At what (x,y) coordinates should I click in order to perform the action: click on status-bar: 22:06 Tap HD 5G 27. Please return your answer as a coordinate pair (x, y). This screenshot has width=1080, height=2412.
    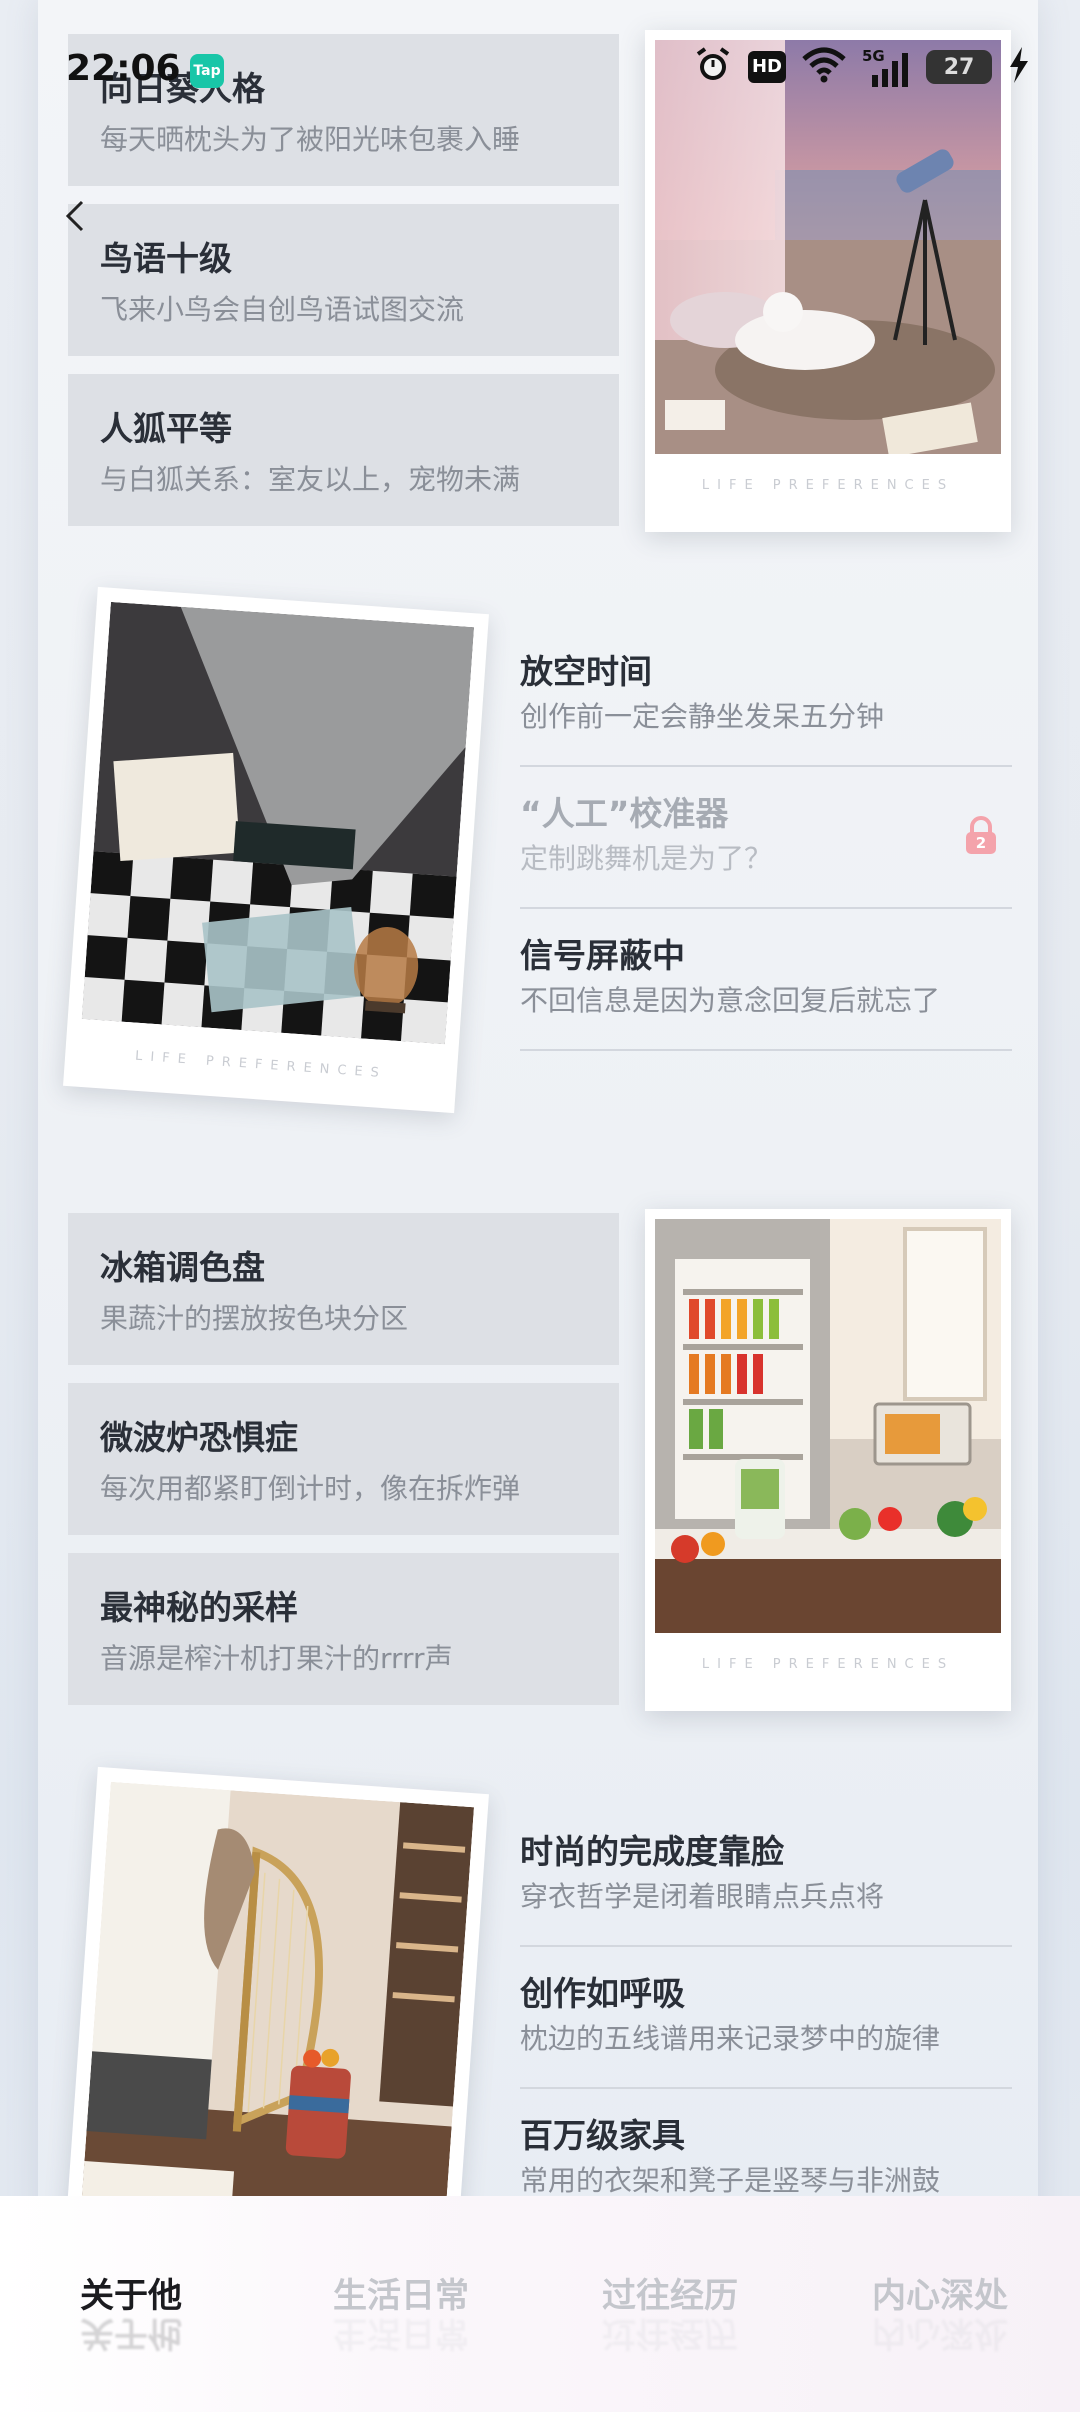
    Looking at the image, I should click on (540, 70).